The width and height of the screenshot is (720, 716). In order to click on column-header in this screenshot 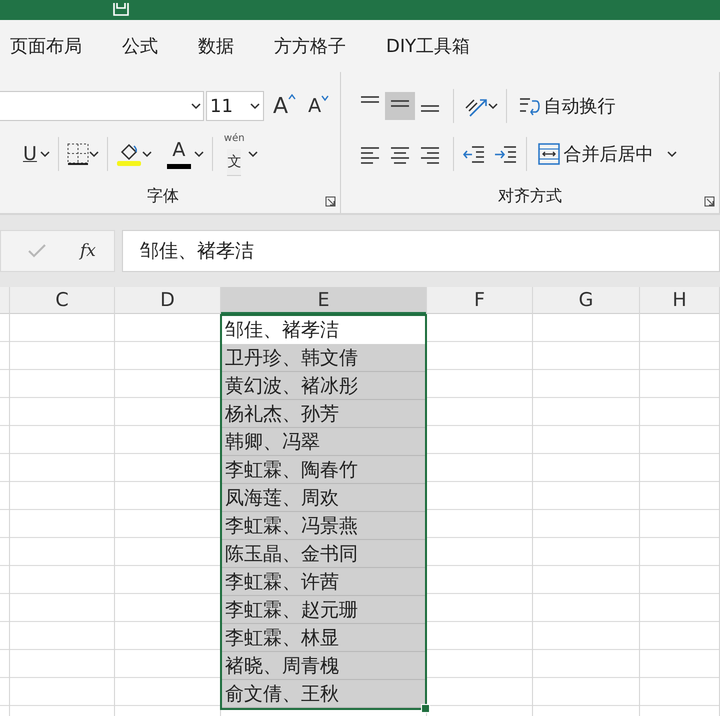, I will do `click(4, 300)`.